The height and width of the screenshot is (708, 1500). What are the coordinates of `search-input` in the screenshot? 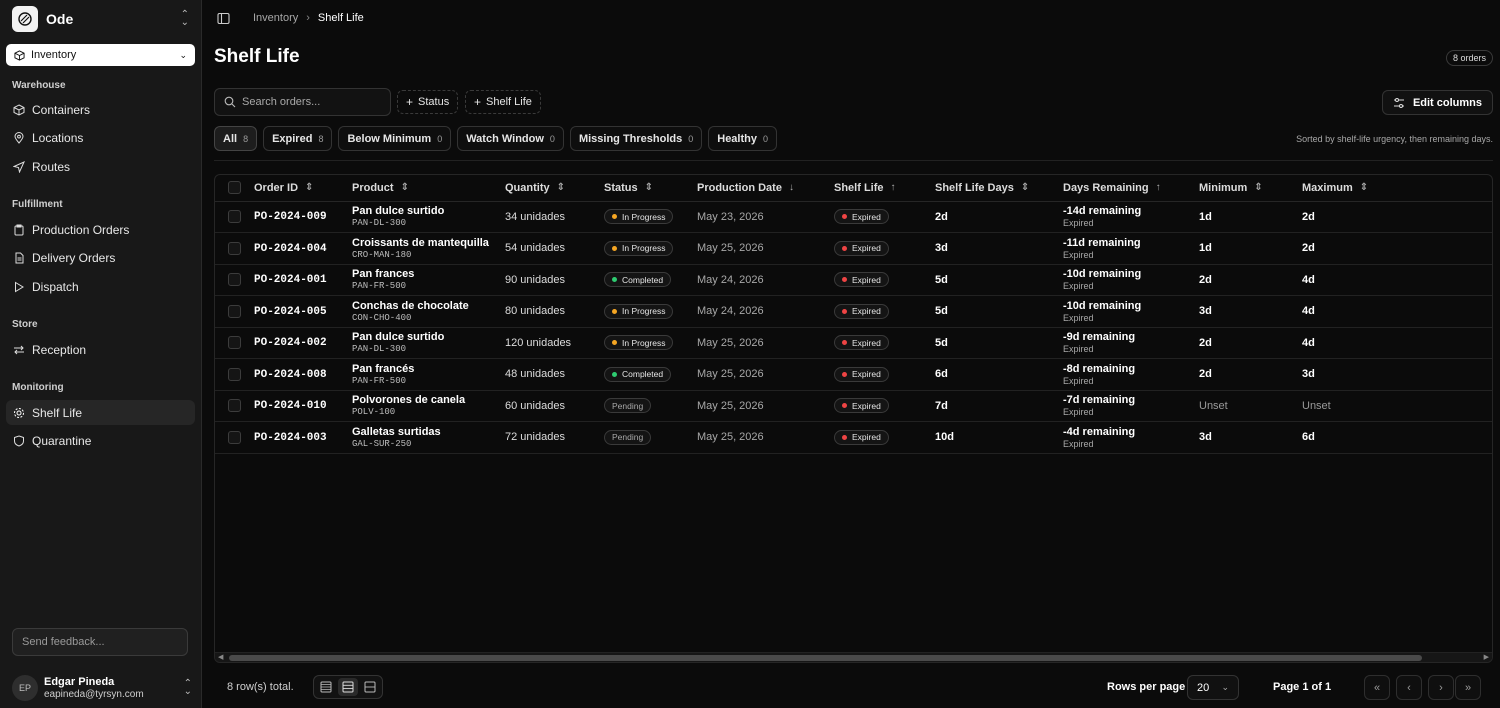 It's located at (307, 102).